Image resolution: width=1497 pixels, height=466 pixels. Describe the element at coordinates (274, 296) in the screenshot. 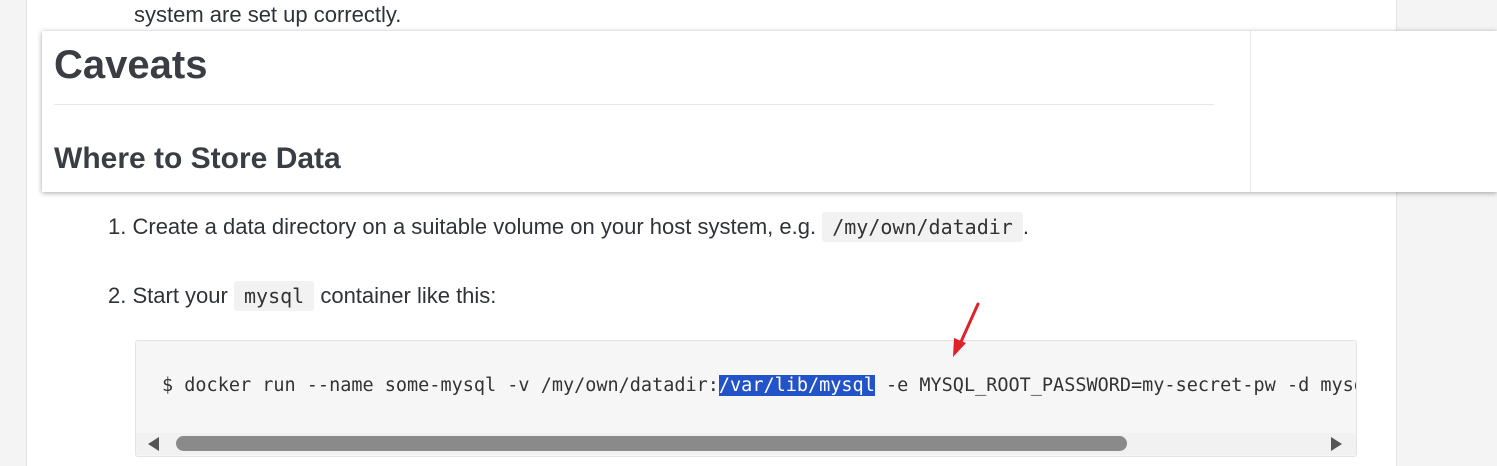

I see `inline-code-mysql: mysql` at that location.